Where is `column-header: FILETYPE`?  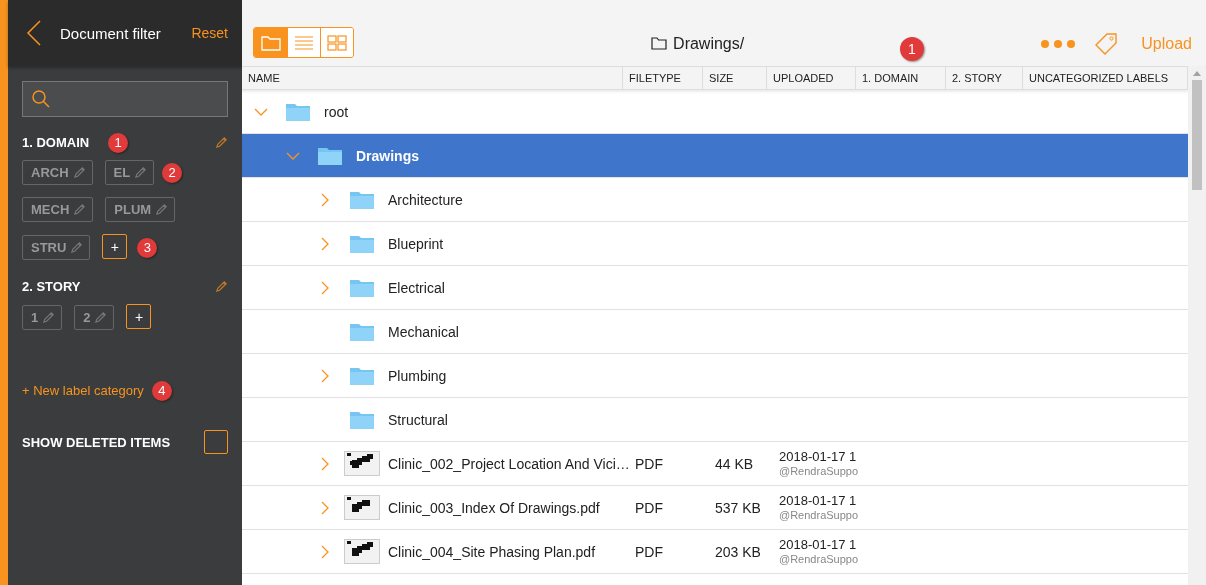
column-header: FILETYPE is located at coordinates (663, 78).